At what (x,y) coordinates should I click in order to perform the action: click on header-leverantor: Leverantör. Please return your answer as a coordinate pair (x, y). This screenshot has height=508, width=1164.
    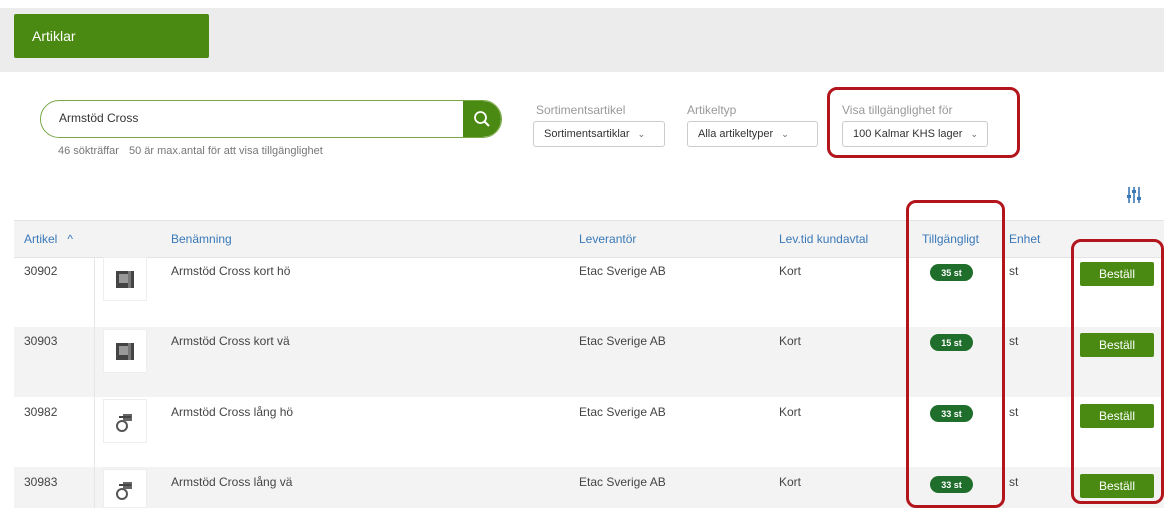
    Looking at the image, I should click on (607, 239).